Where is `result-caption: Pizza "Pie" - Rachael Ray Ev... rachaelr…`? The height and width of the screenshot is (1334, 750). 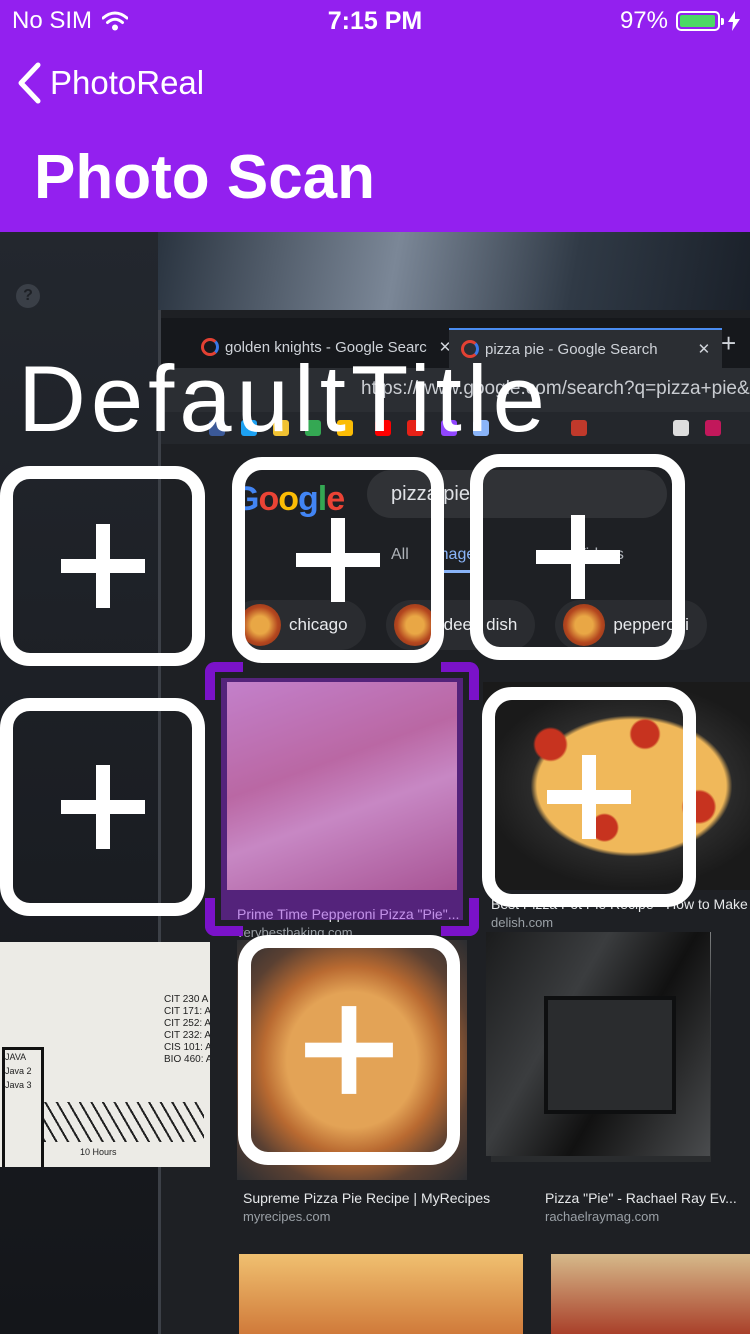
result-caption: Pizza "Pie" - Rachael Ray Ev... rachaelr… is located at coordinates (641, 1207).